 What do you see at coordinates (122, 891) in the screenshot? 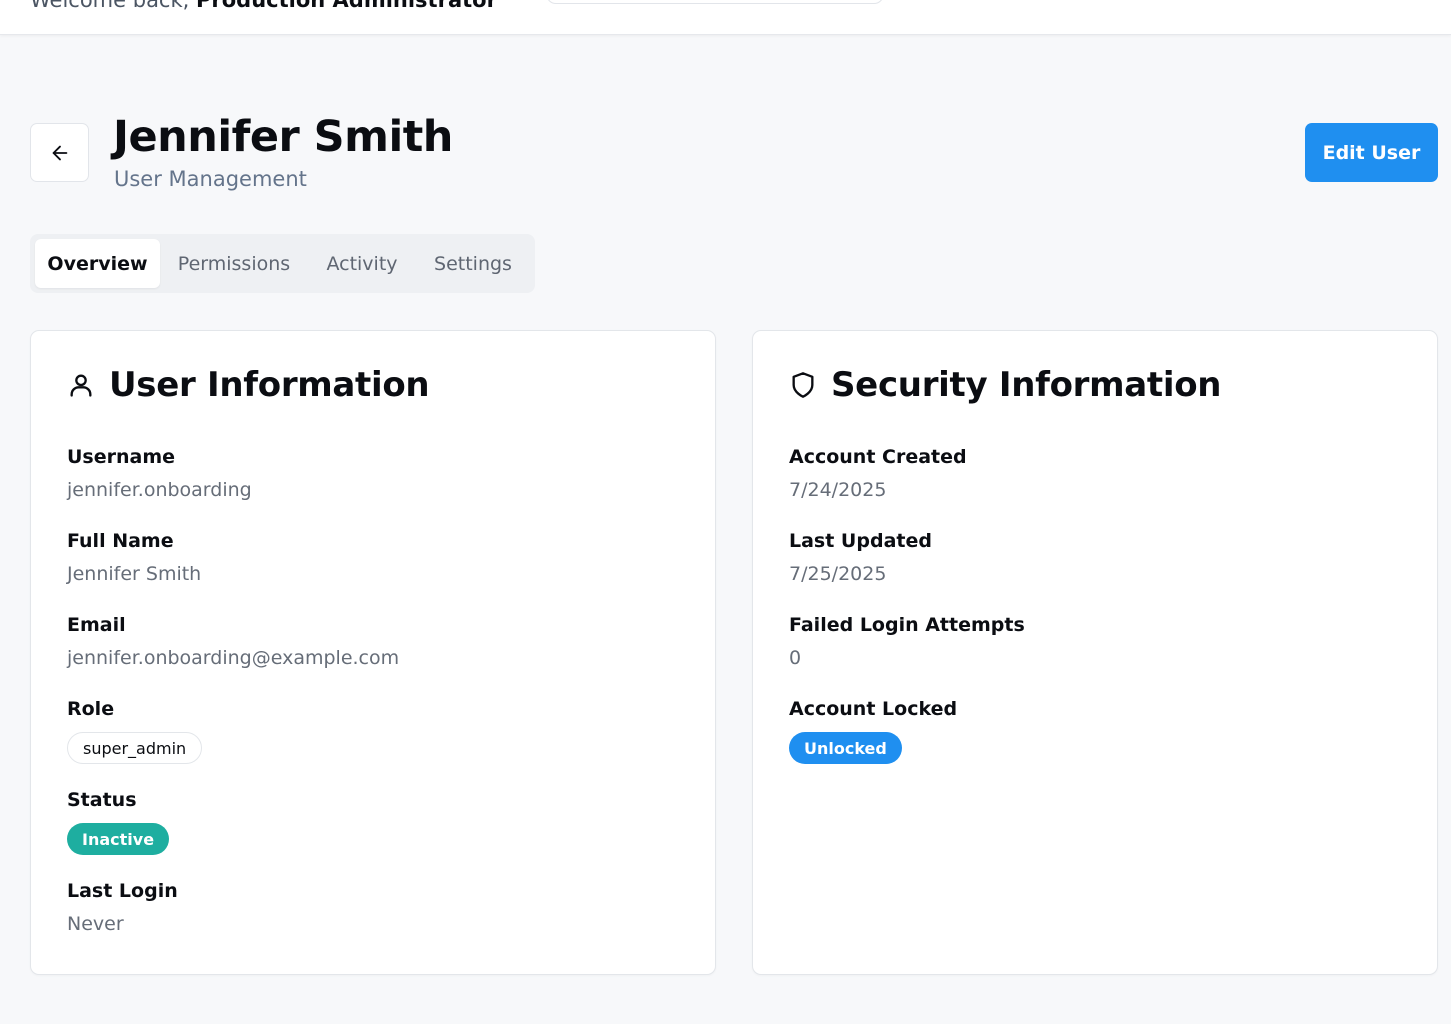
I see `last-login-label: Last Login` at bounding box center [122, 891].